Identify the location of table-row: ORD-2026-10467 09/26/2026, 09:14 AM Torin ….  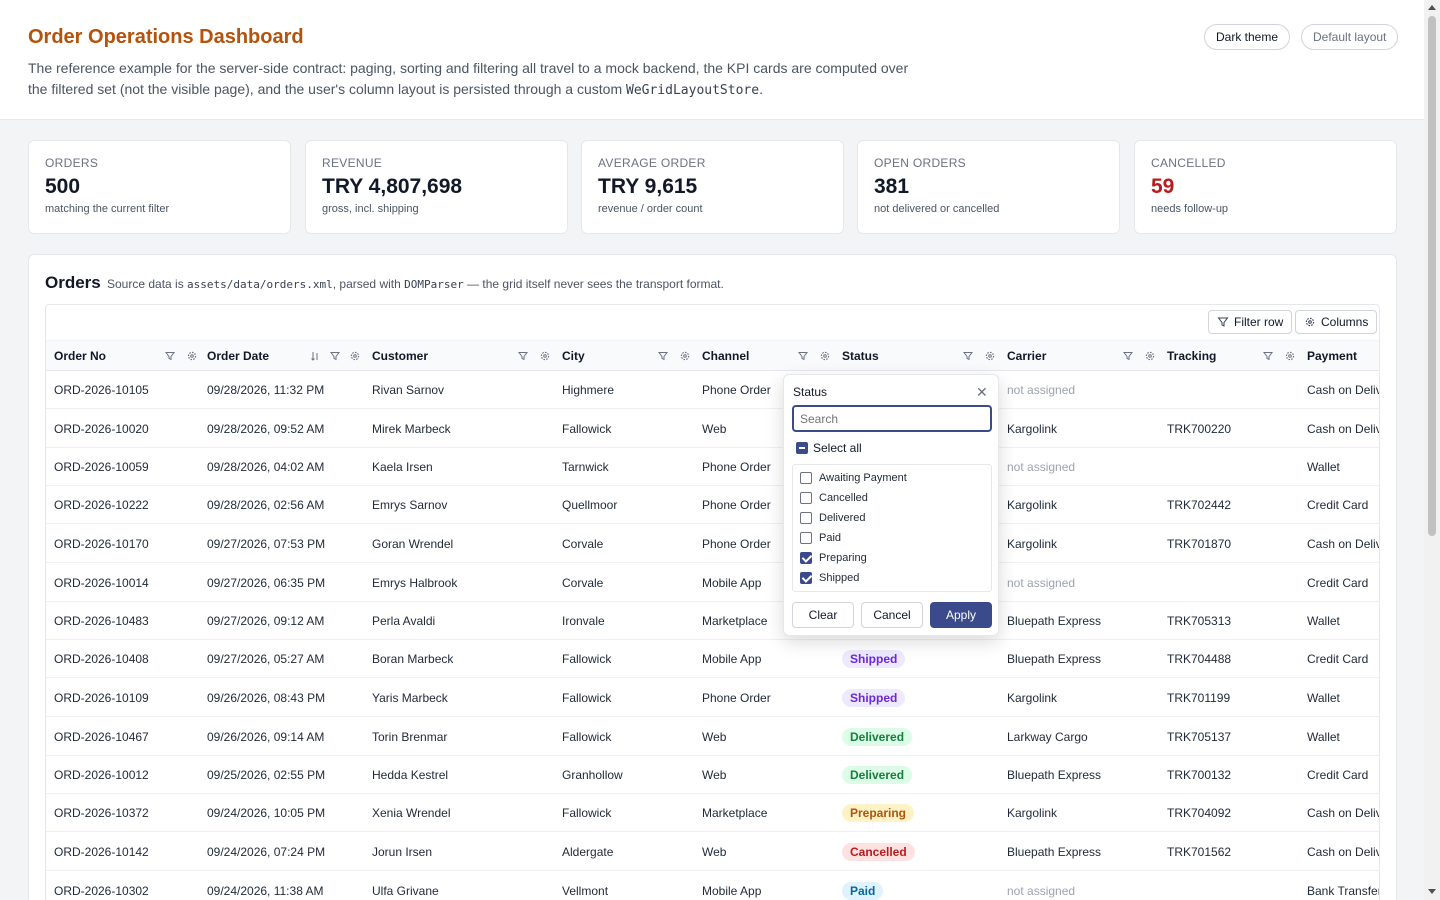
(712, 737).